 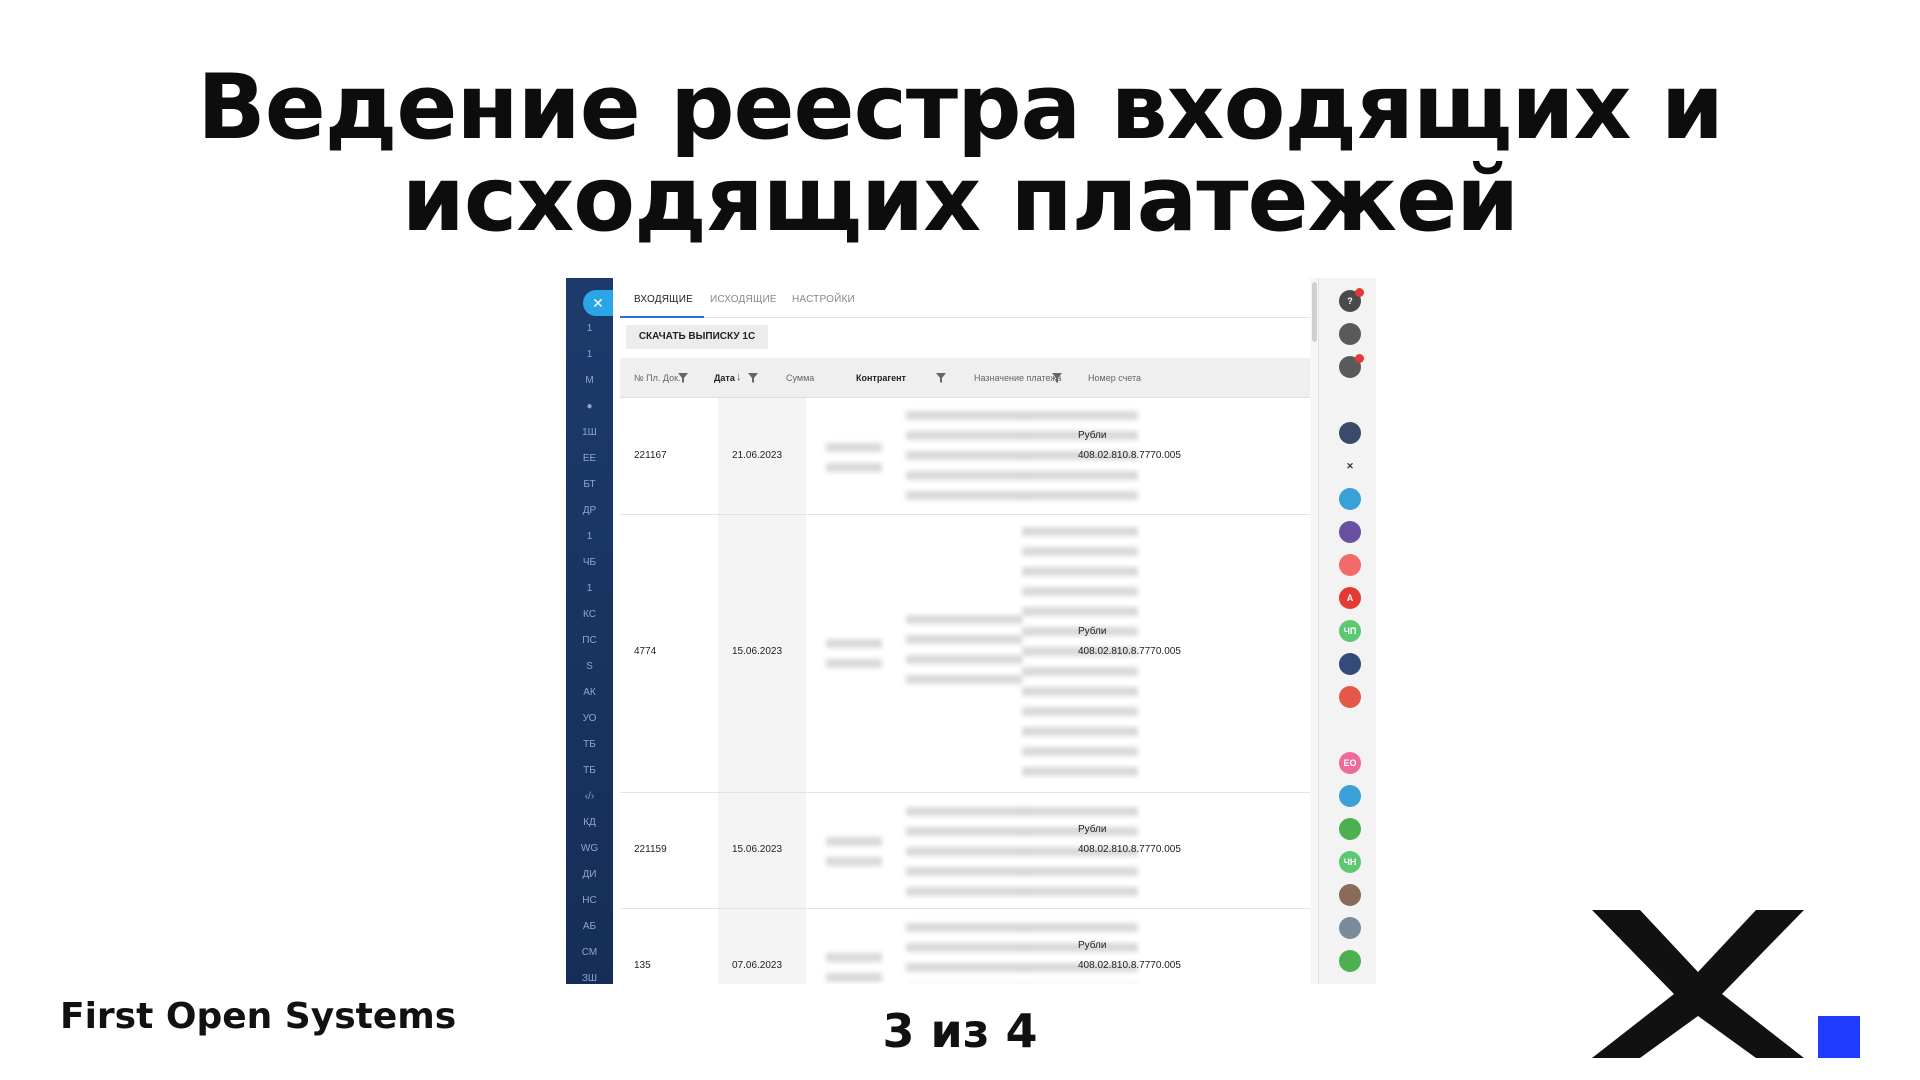 I want to click on bell-icon, so click(x=1350, y=334).